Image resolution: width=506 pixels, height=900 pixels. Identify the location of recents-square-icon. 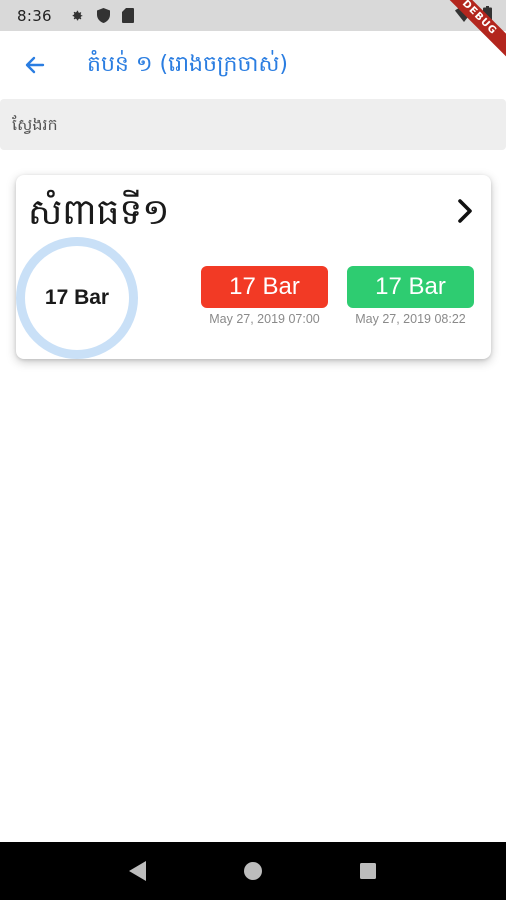
(368, 871).